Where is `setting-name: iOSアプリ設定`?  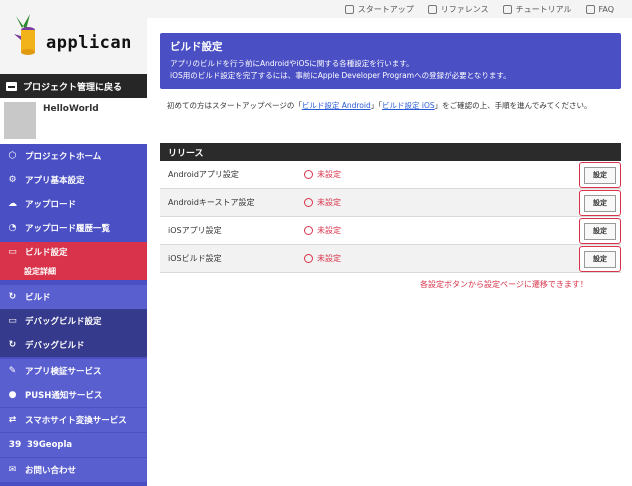
setting-name: iOSアプリ設定 is located at coordinates (195, 230).